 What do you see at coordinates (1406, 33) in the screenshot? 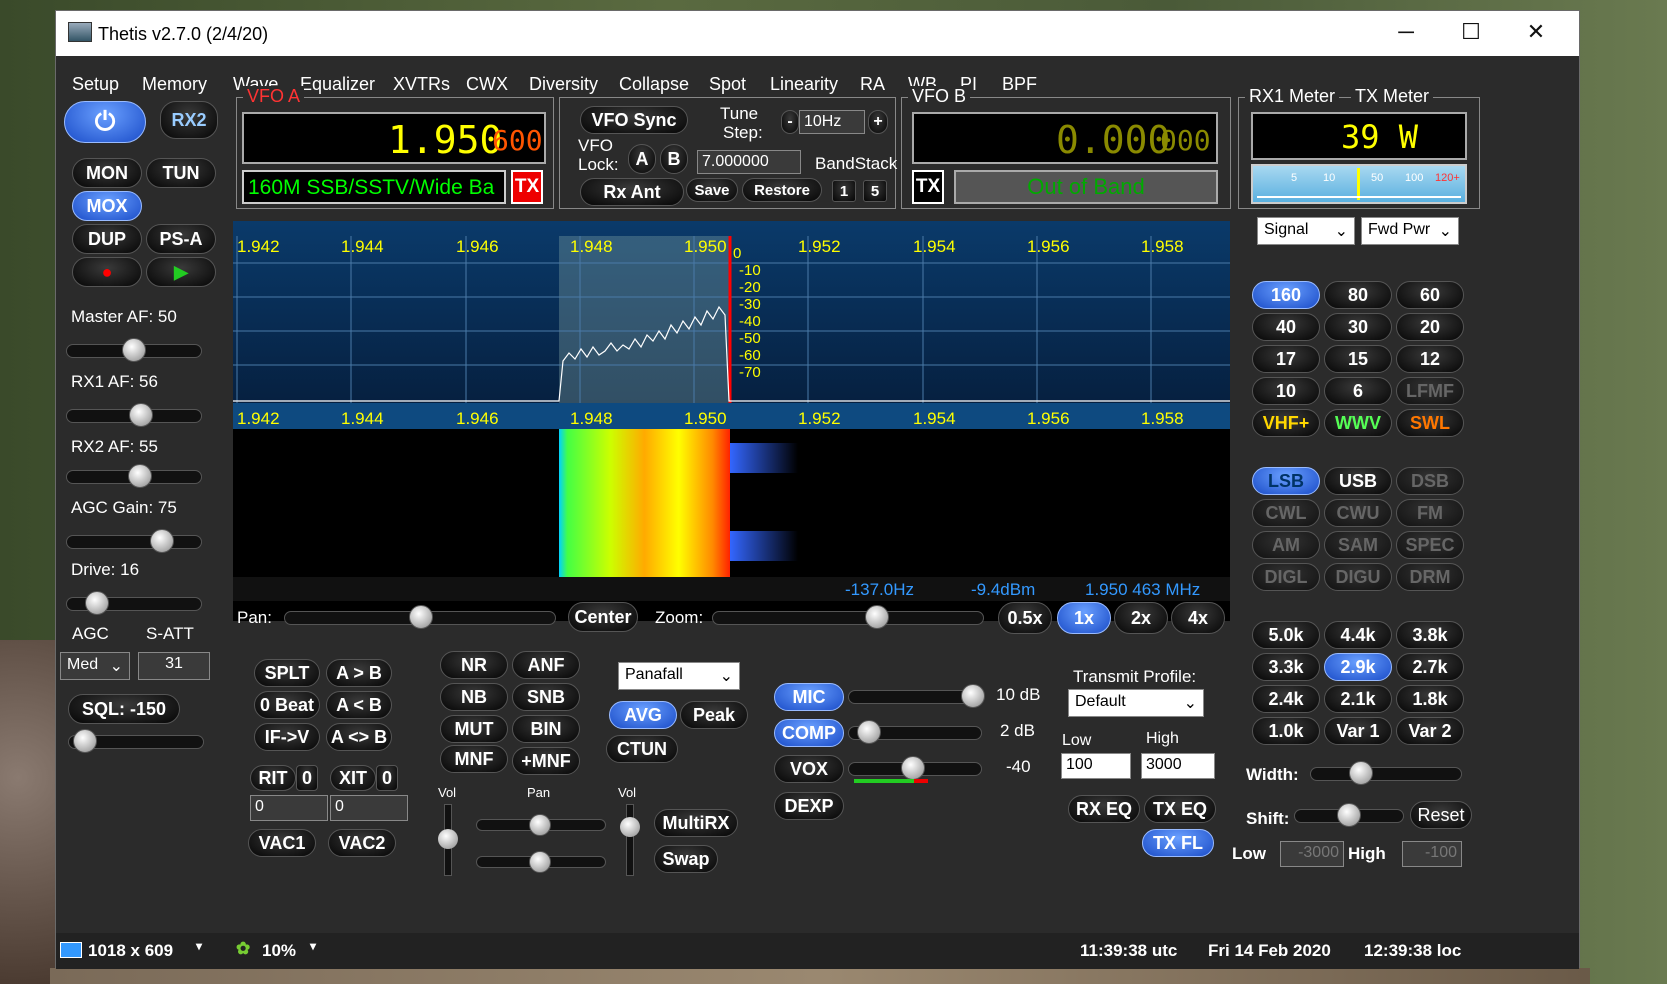
I see `minimize-button: ─` at bounding box center [1406, 33].